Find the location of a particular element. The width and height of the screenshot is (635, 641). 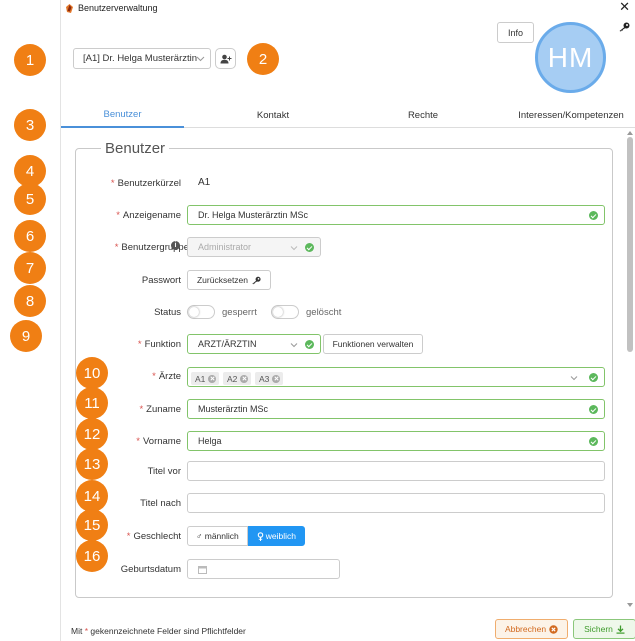

zuname-value: Musterärztin MSc is located at coordinates (233, 409).